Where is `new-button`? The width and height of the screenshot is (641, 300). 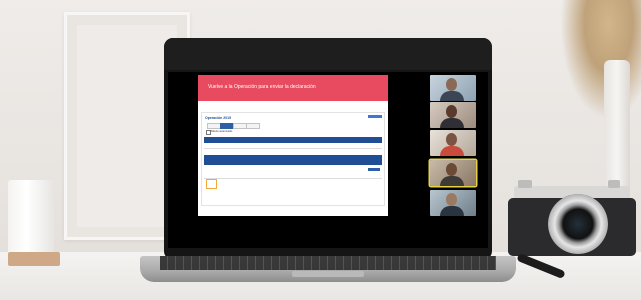
new-button is located at coordinates (375, 116).